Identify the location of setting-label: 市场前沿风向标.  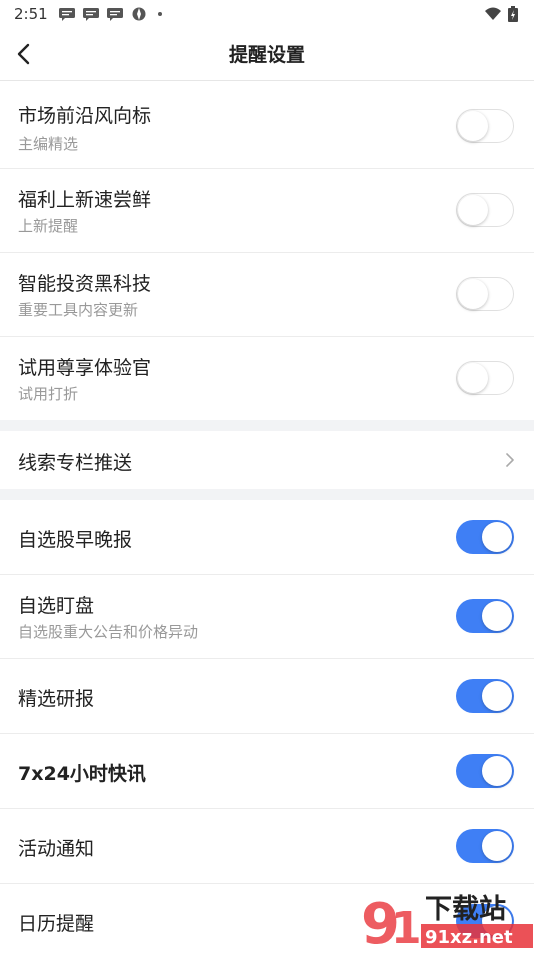
(85, 116).